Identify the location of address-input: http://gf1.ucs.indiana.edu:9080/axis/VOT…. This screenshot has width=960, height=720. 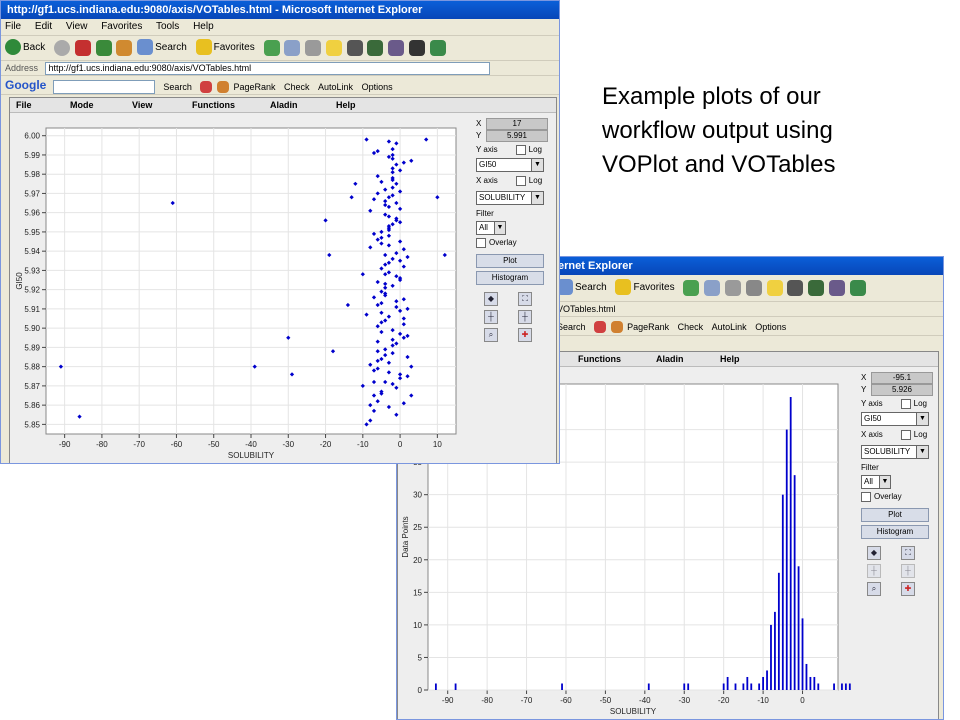
(267, 68).